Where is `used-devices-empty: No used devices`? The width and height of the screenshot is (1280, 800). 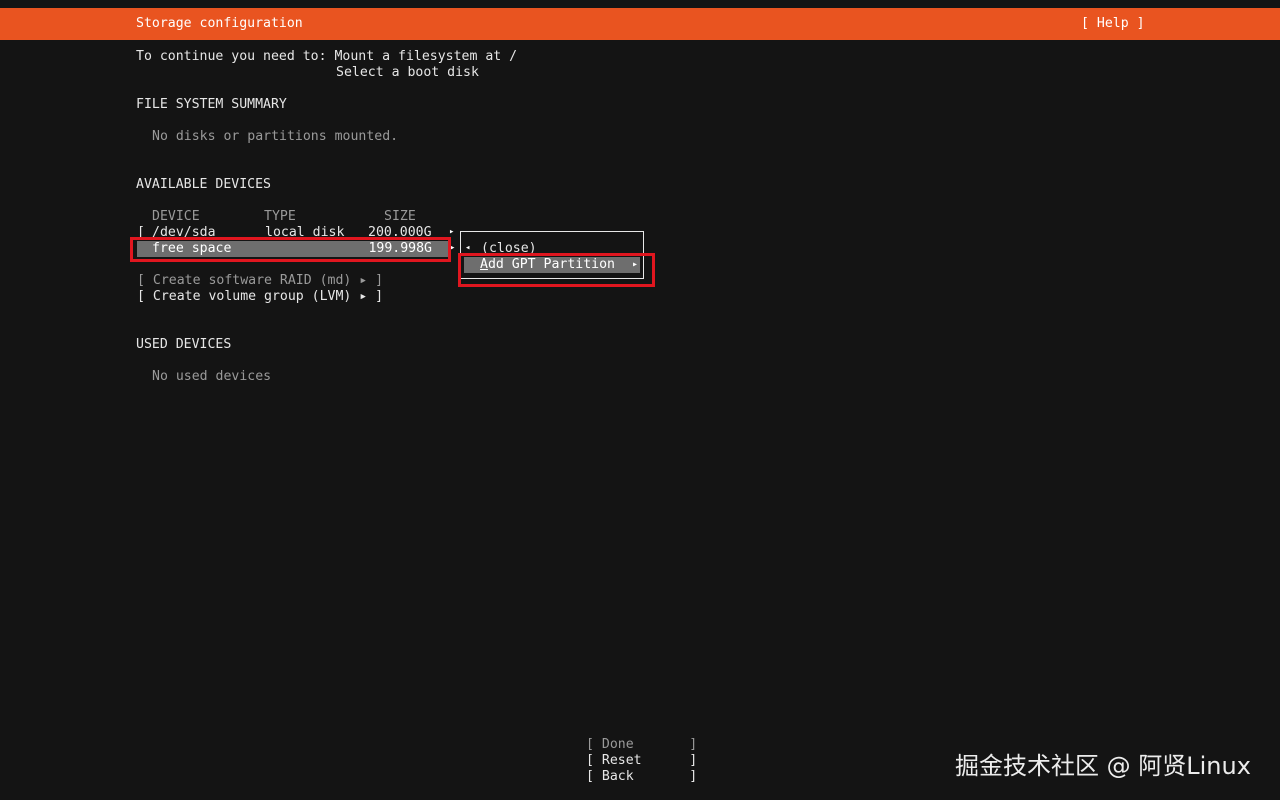
used-devices-empty: No used devices is located at coordinates (212, 376).